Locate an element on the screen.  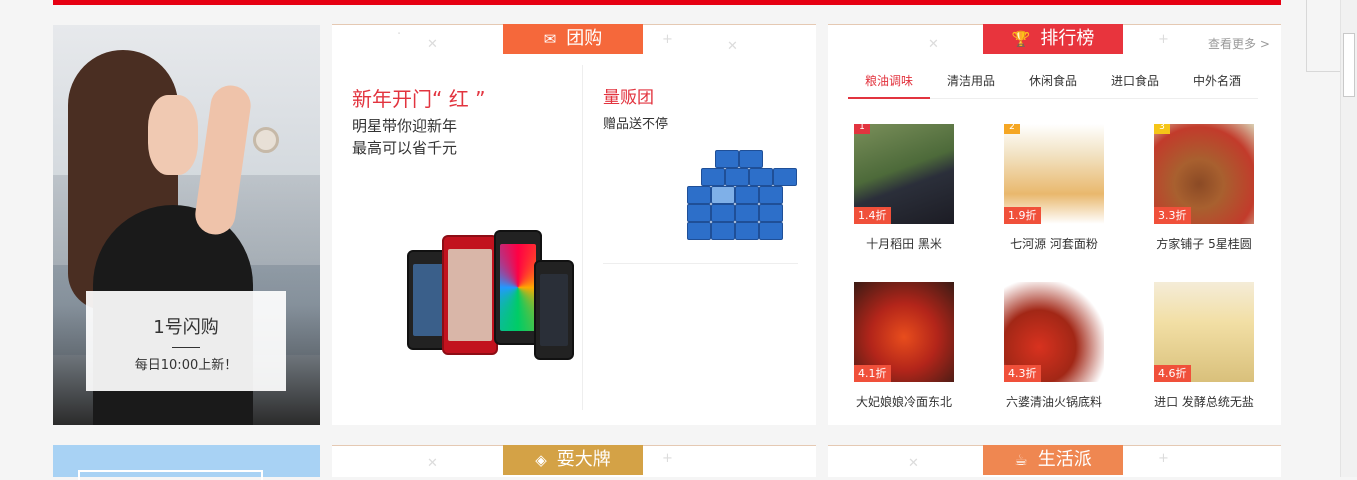
discount-badge: 4.1折 is located at coordinates (872, 373).